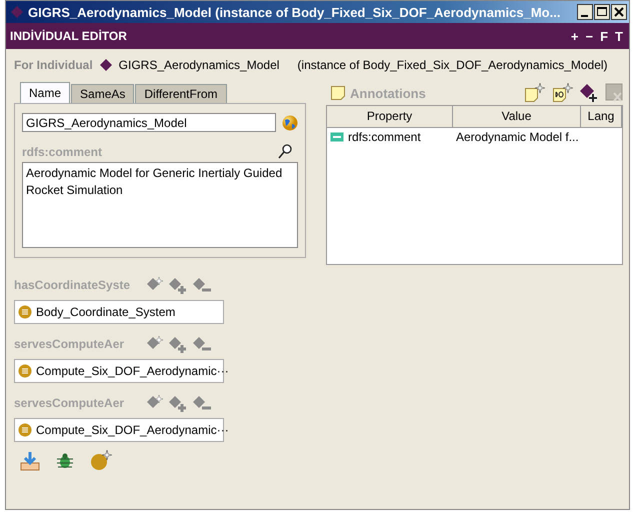 This screenshot has height=512, width=634. What do you see at coordinates (589, 93) in the screenshot?
I see `add-diamond-icon` at bounding box center [589, 93].